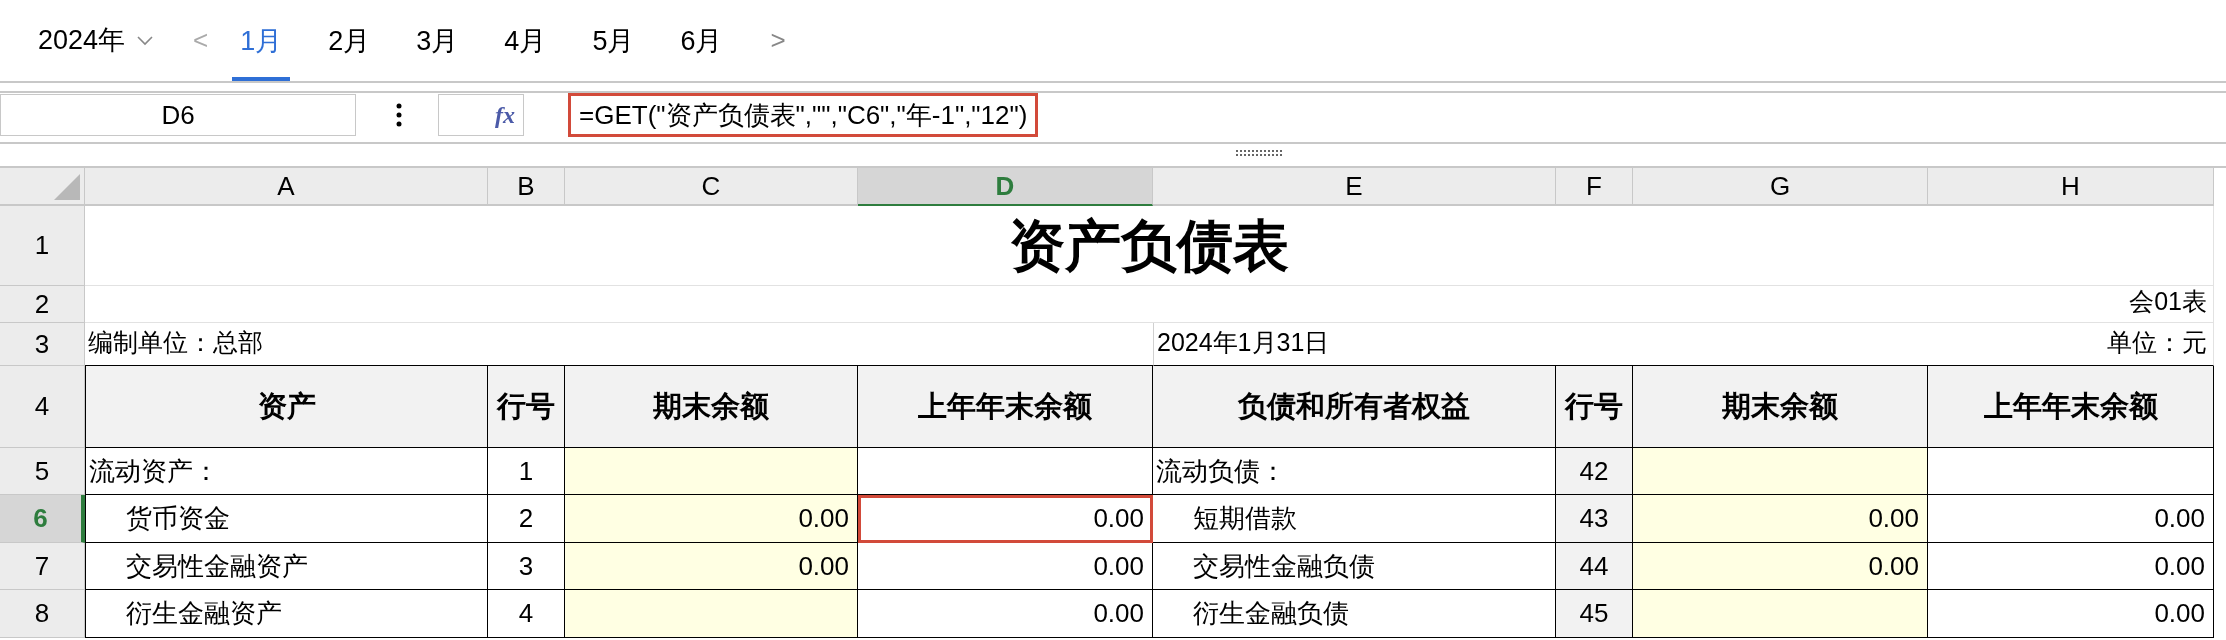 The image size is (2226, 640). What do you see at coordinates (1354, 519) in the screenshot?
I see `table-cell: 短期借款` at bounding box center [1354, 519].